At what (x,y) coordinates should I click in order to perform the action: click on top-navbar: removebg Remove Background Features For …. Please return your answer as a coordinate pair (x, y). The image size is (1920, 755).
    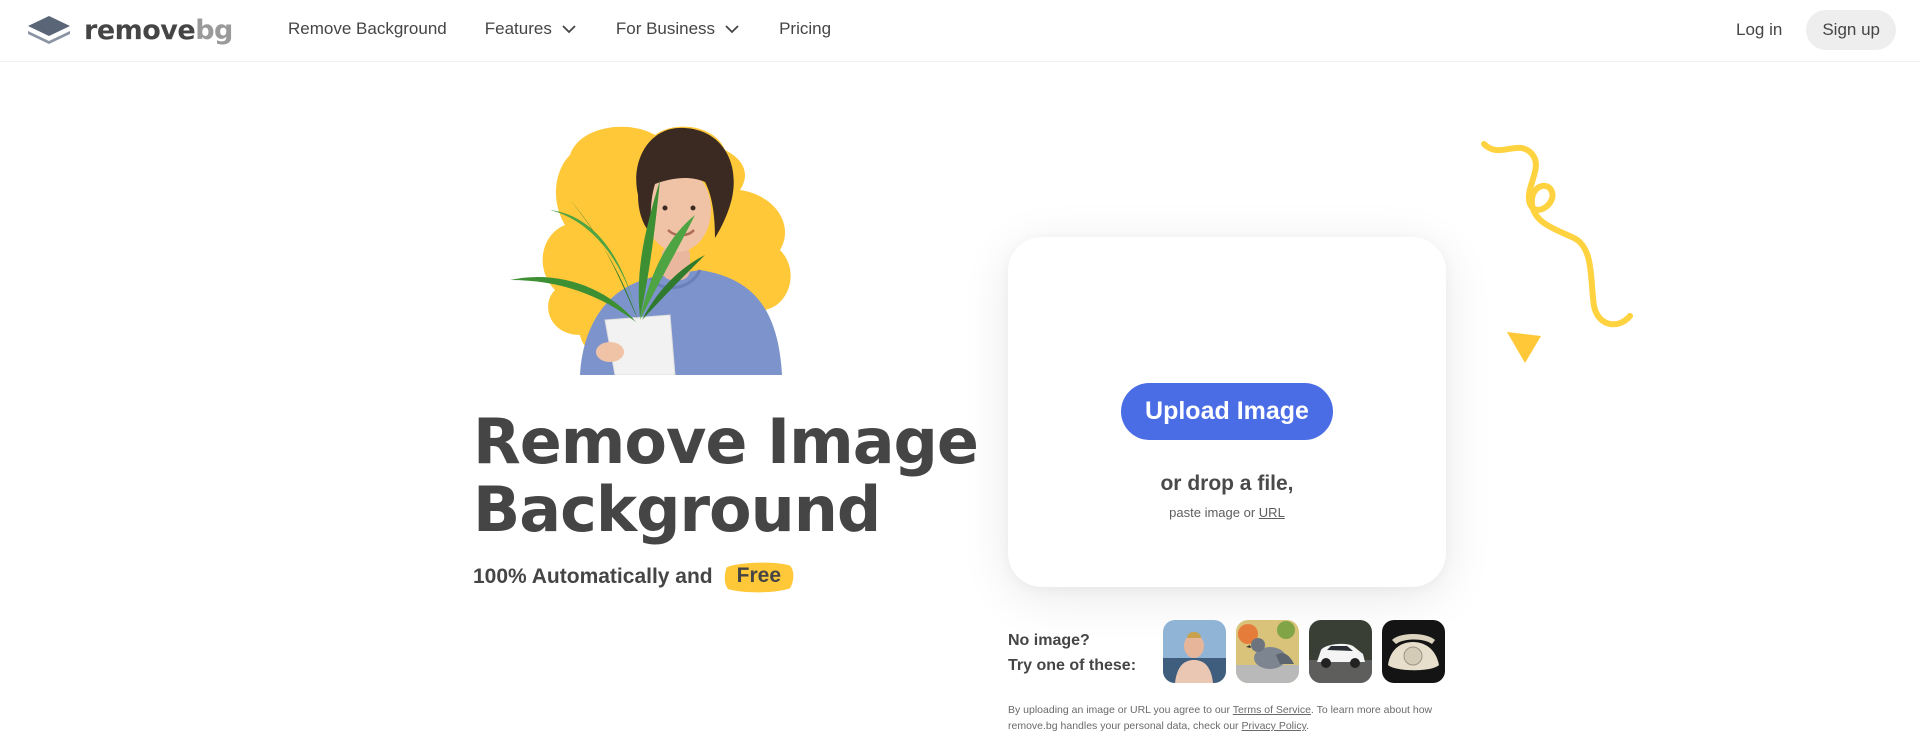
    Looking at the image, I should click on (960, 31).